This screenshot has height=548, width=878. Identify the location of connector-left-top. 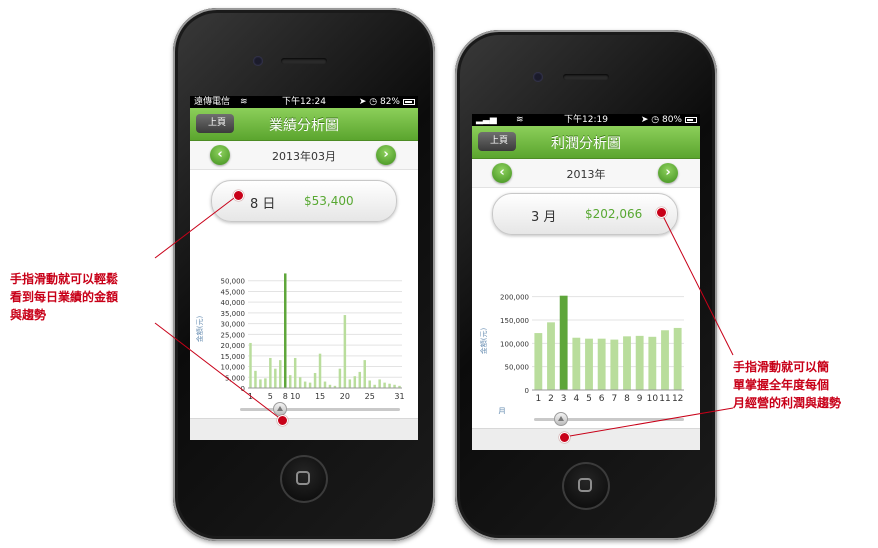
(196, 226).